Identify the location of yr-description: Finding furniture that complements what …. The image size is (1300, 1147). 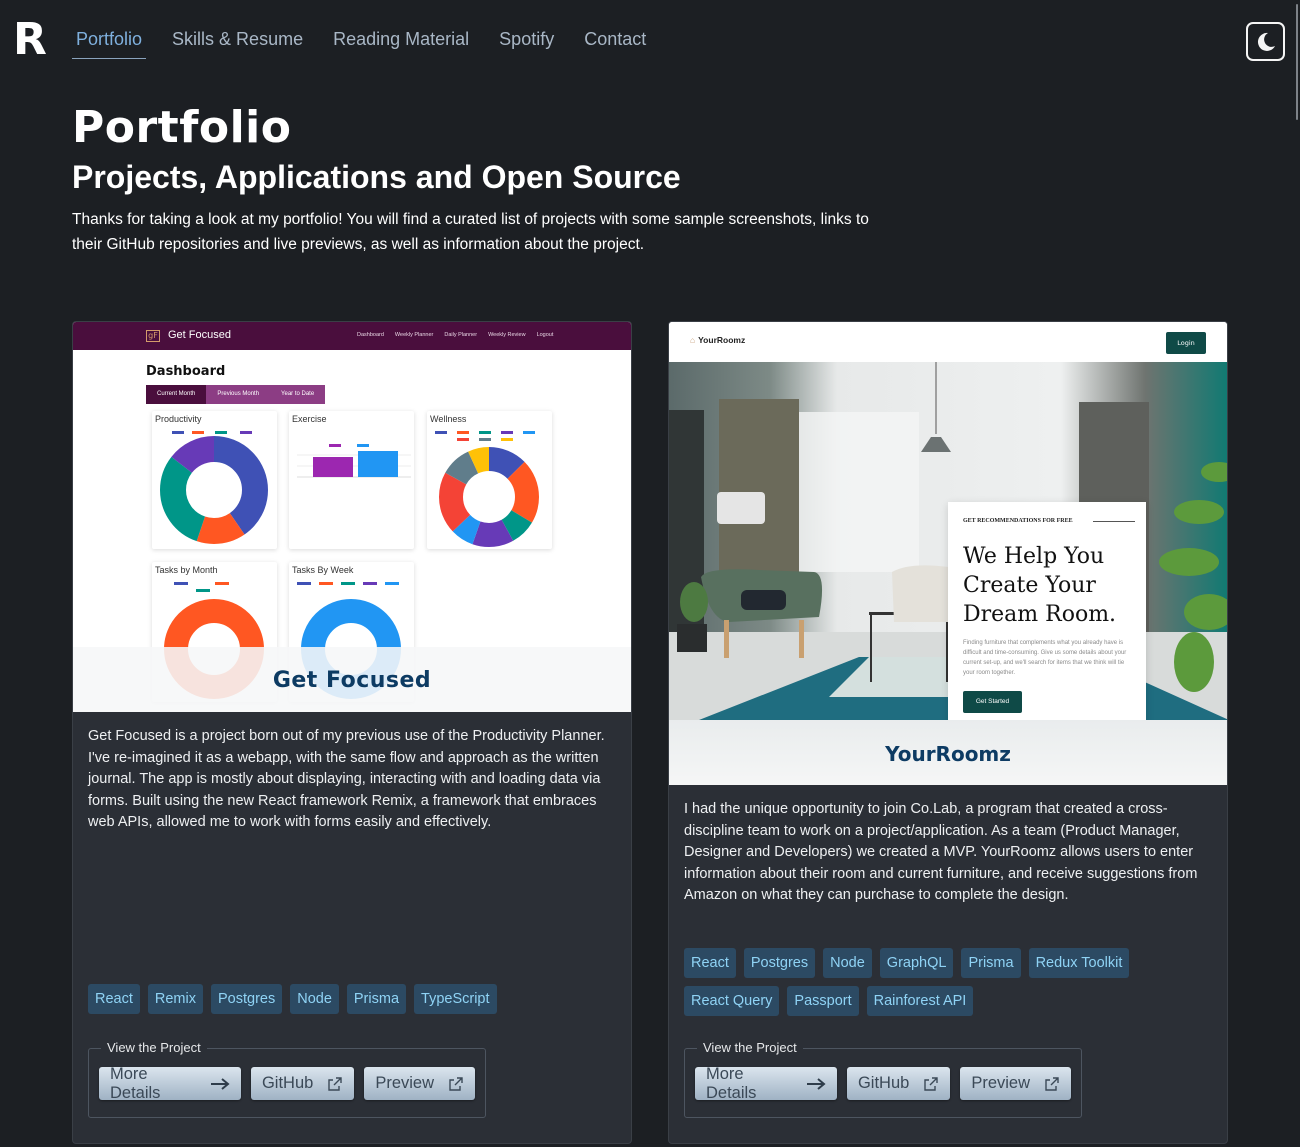
(1045, 658).